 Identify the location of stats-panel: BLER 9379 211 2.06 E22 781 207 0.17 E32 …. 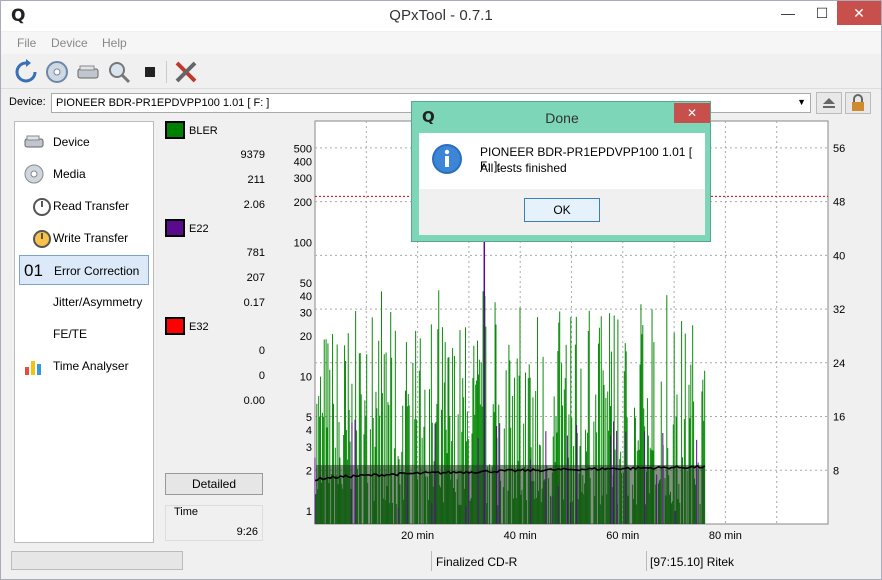
(214, 332).